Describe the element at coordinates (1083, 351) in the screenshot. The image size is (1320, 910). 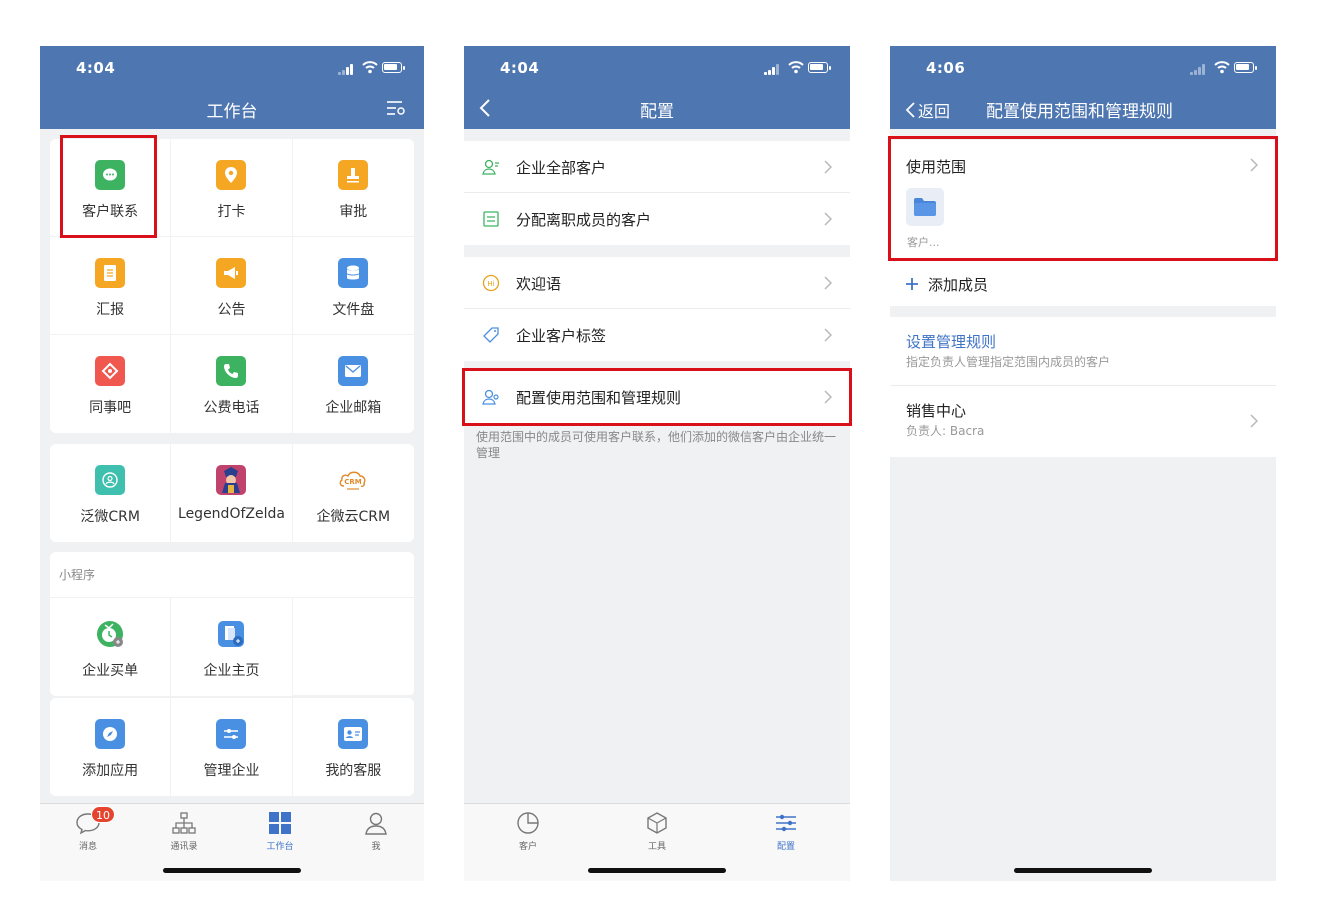
I see `set-rules-row: 设置管理规则 指定负责人管理指定范围内成员的客户` at that location.